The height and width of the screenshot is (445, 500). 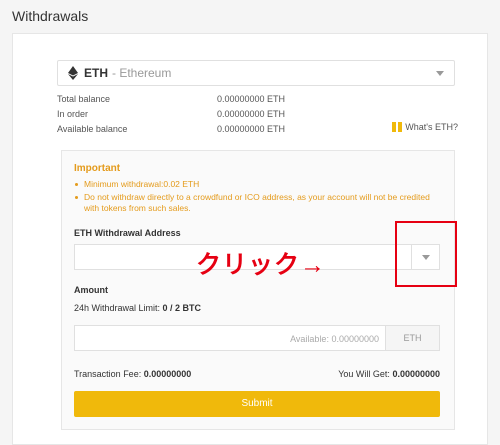 What do you see at coordinates (261, 265) in the screenshot?
I see `annotation-text: クリック→` at bounding box center [261, 265].